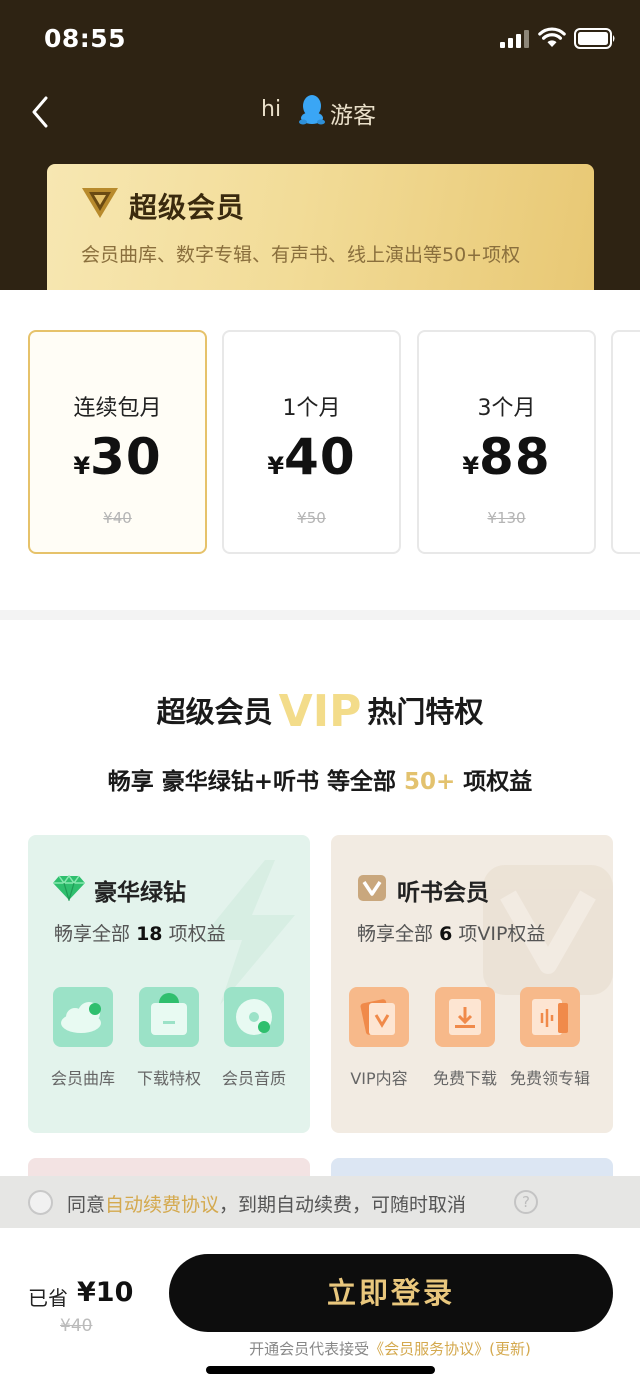  I want to click on plan-name: 连续包月, so click(117, 408).